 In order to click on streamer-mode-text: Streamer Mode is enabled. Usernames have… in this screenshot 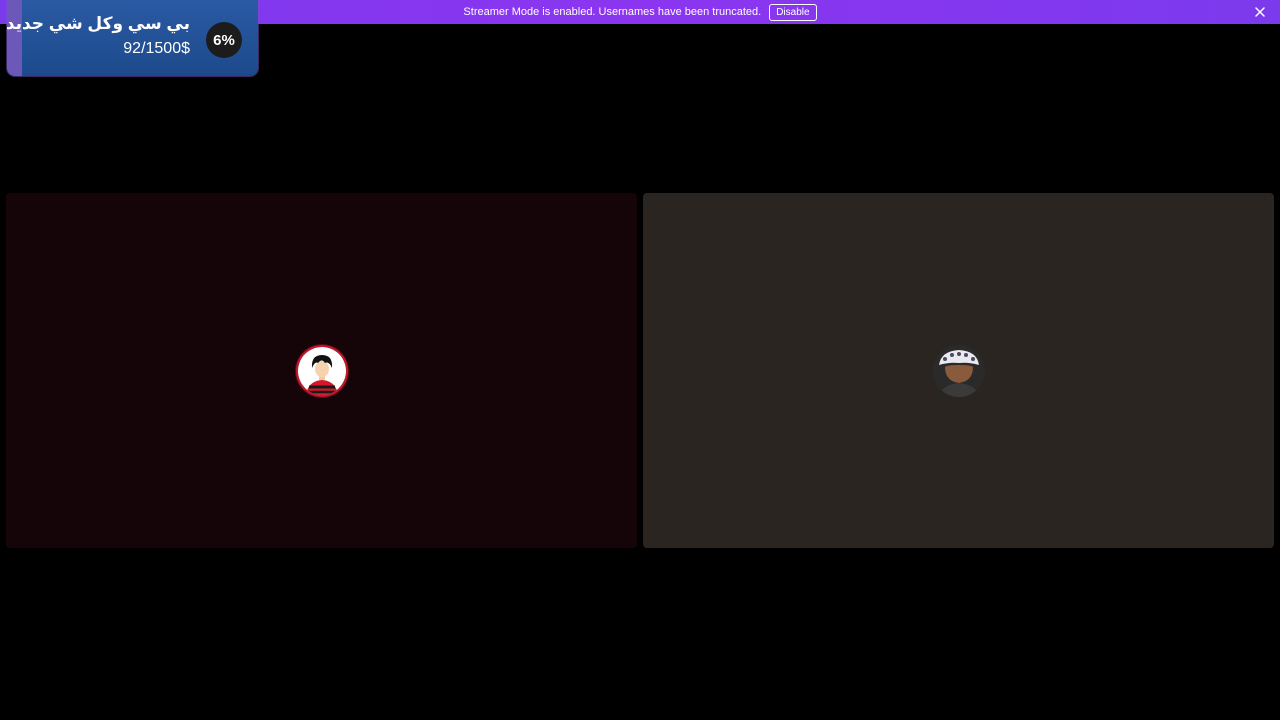, I will do `click(612, 12)`.